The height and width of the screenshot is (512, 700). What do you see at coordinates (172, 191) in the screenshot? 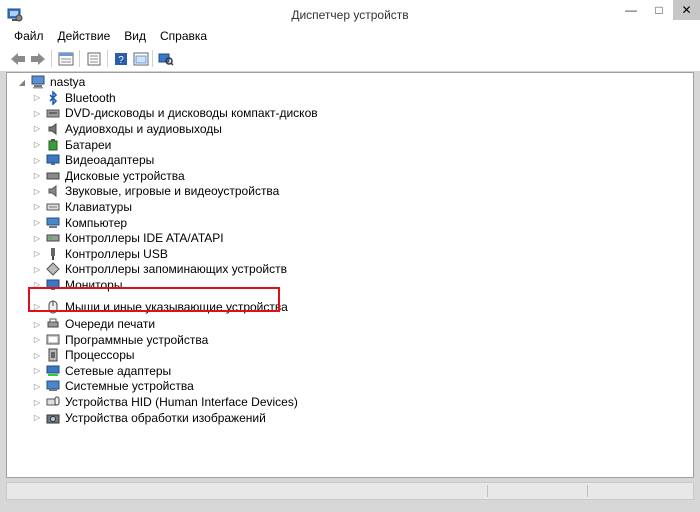
I see `tree-item-label: Звуковые, игровые и видеоустройства` at bounding box center [172, 191].